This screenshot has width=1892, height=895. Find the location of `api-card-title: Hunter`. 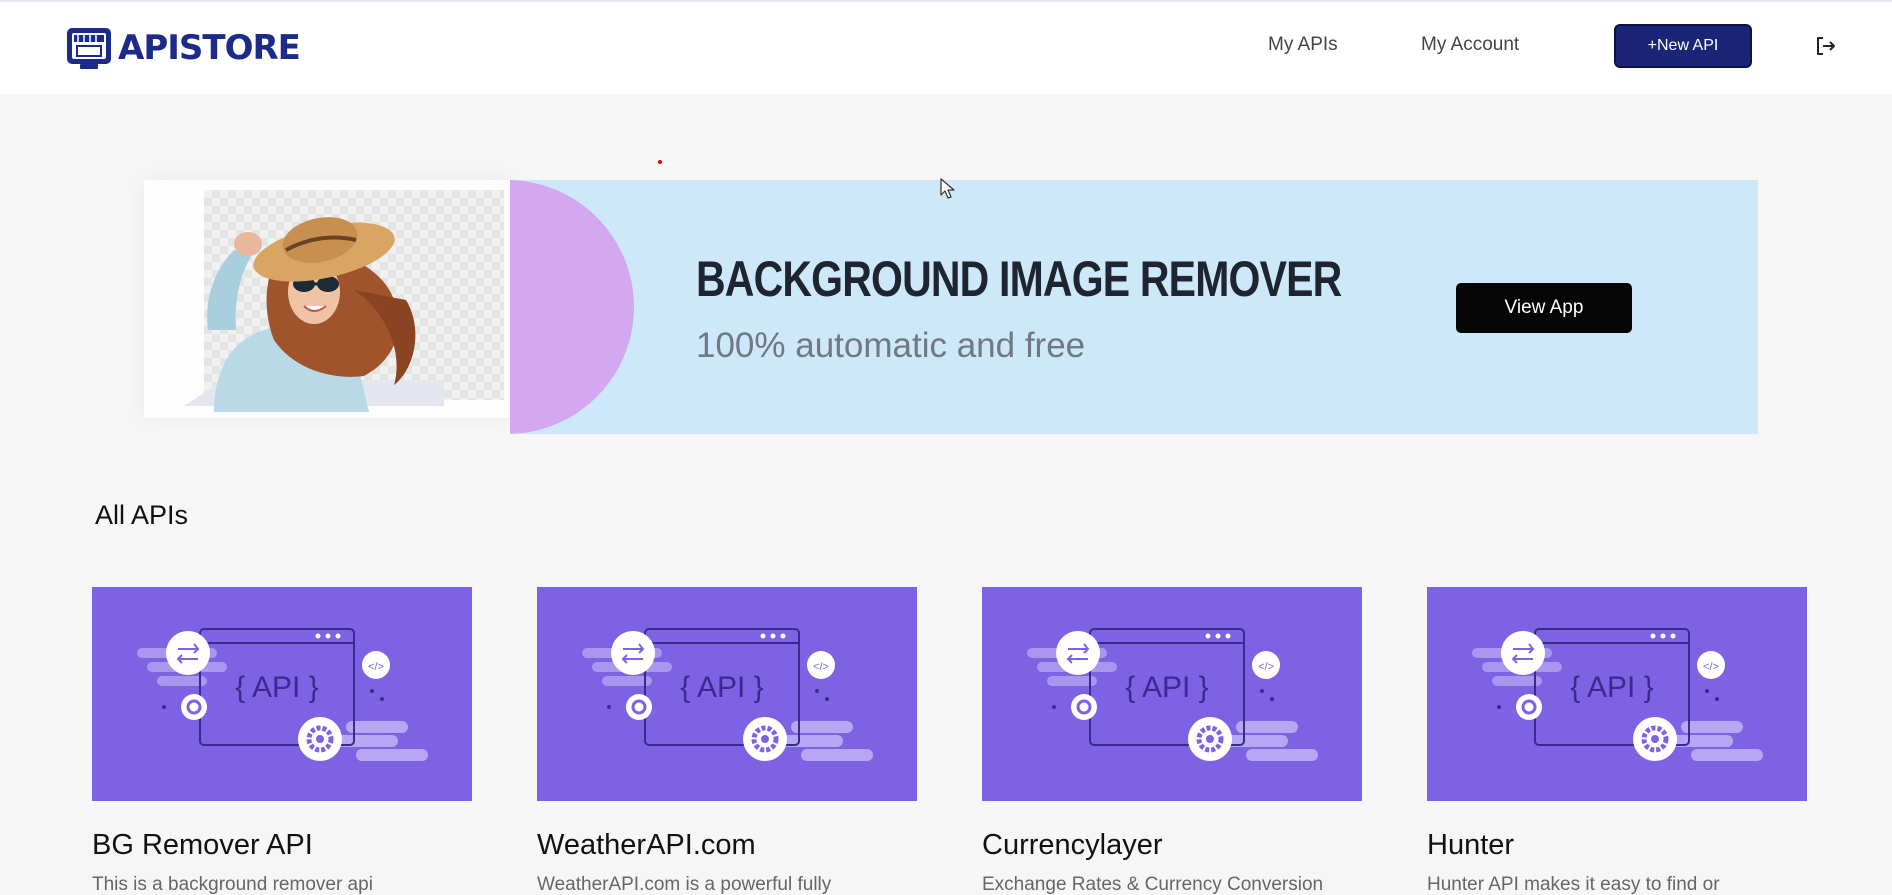

api-card-title: Hunter is located at coordinates (1471, 845).